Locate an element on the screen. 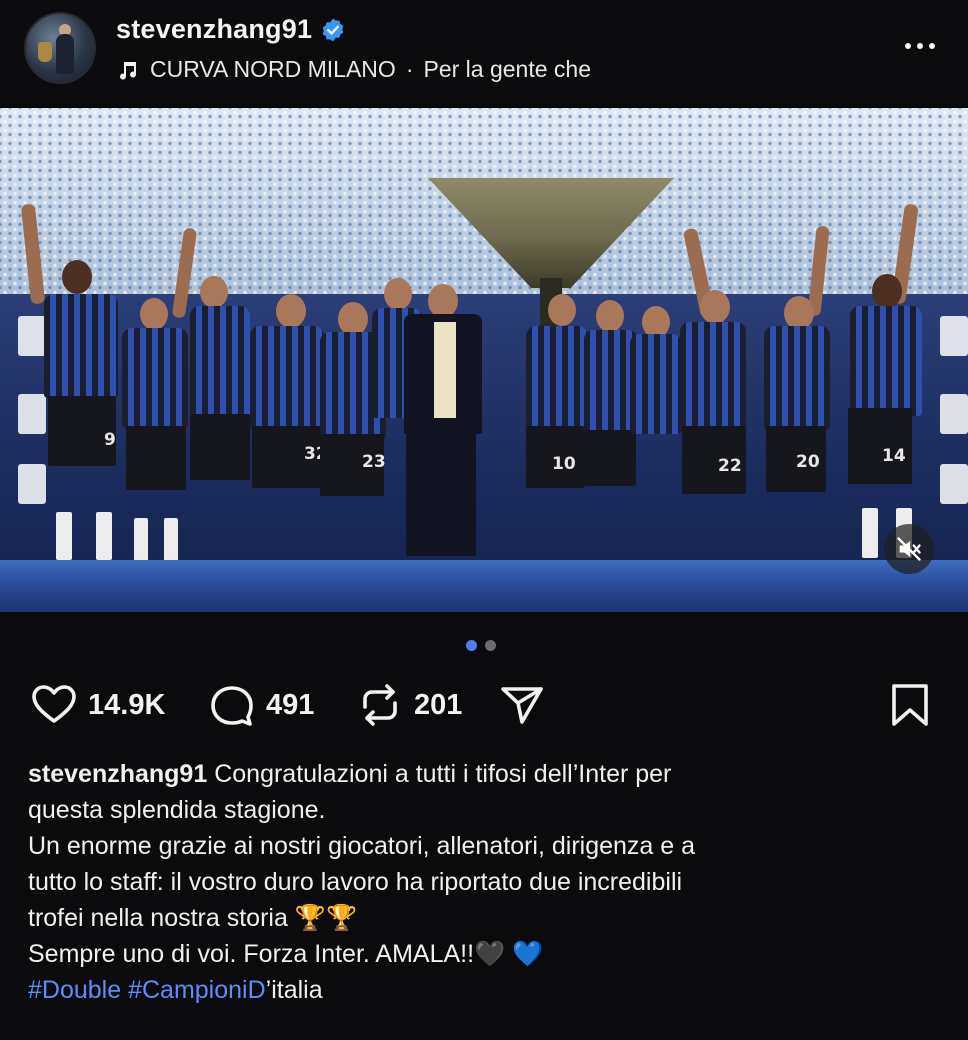  action-bar: 14.9K 491 201 is located at coordinates (484, 710).